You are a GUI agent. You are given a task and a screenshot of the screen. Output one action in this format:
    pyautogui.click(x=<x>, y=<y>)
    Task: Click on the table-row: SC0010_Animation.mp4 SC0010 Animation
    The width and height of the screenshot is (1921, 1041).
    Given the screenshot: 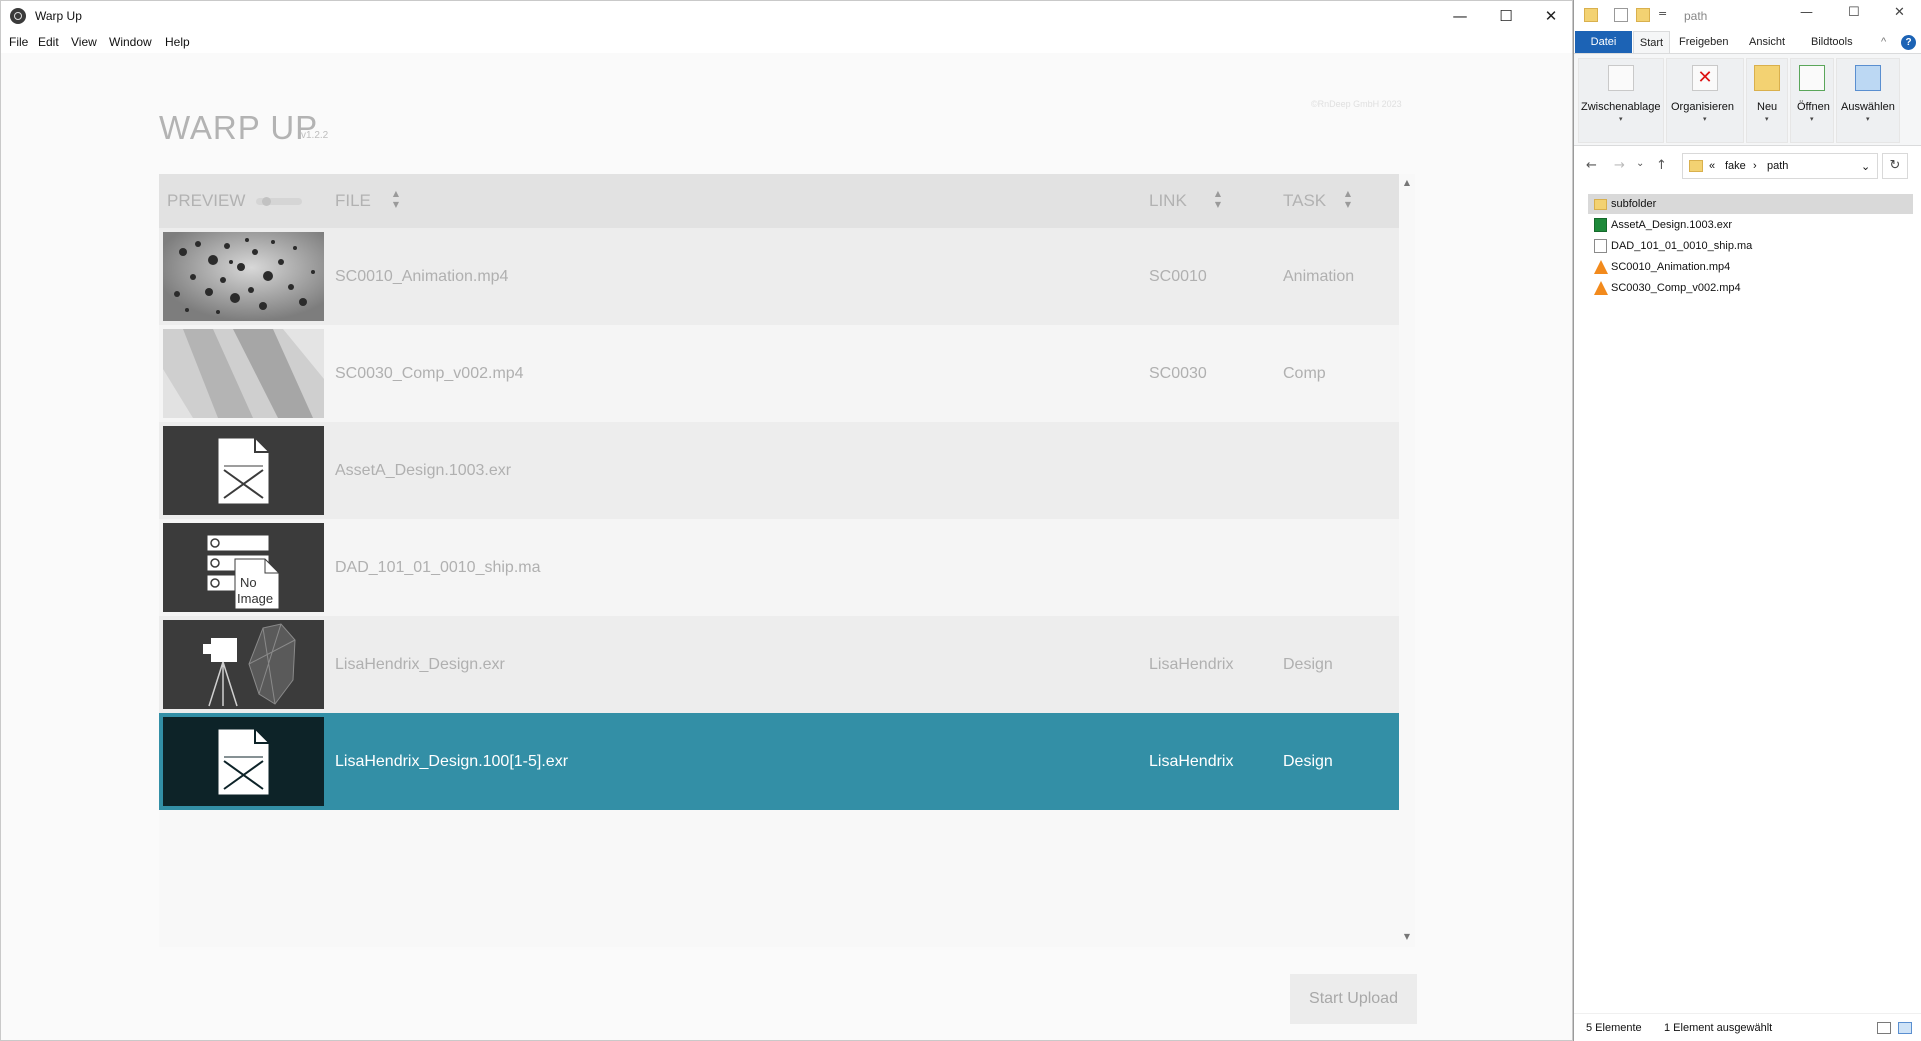 What is the action you would take?
    pyautogui.click(x=779, y=276)
    